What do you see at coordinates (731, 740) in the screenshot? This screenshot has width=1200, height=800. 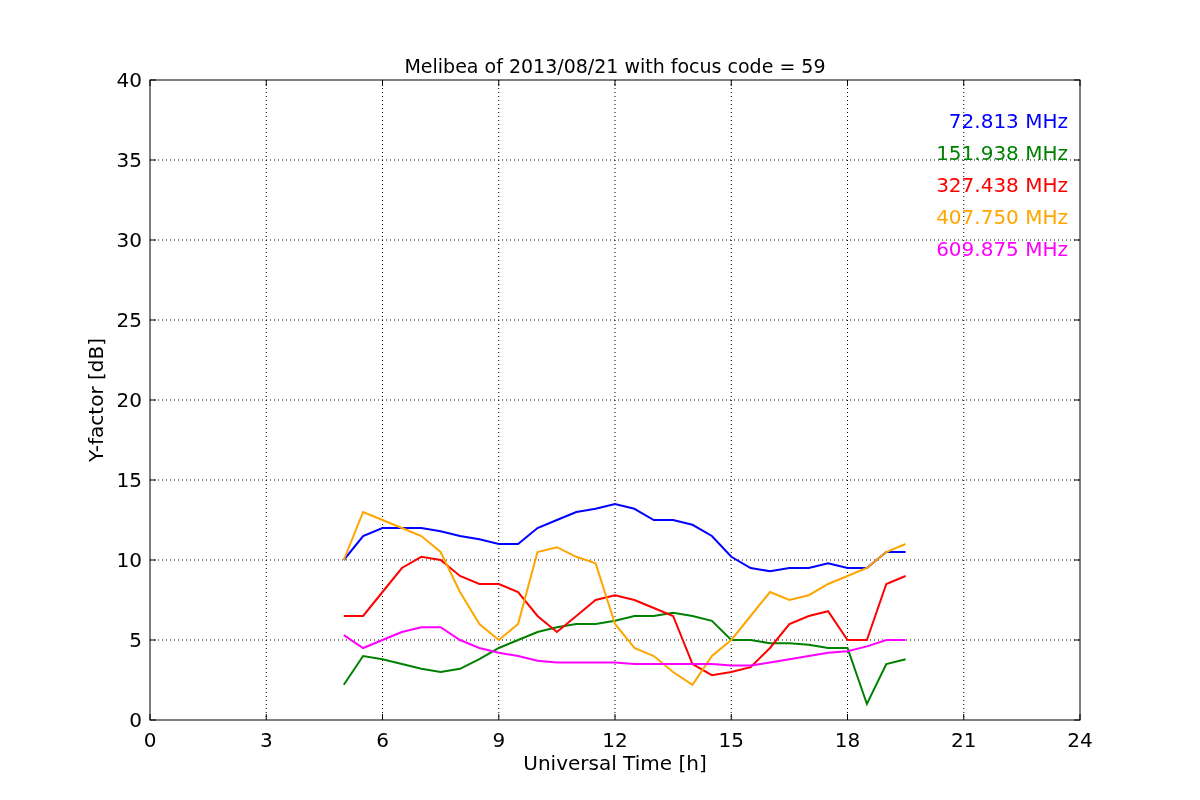 I see `x-tick-label: 15` at bounding box center [731, 740].